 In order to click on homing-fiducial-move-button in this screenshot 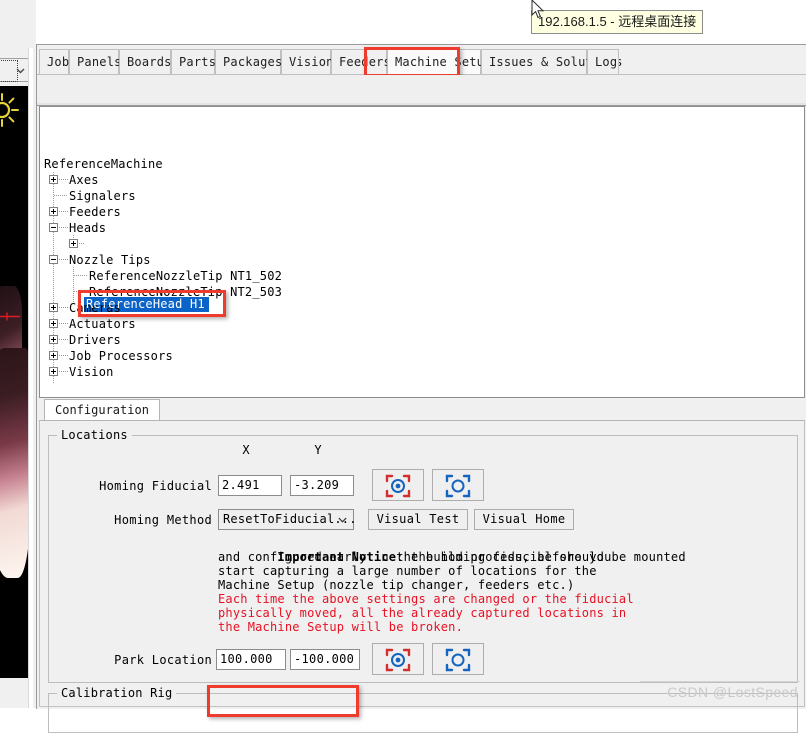, I will do `click(458, 485)`.